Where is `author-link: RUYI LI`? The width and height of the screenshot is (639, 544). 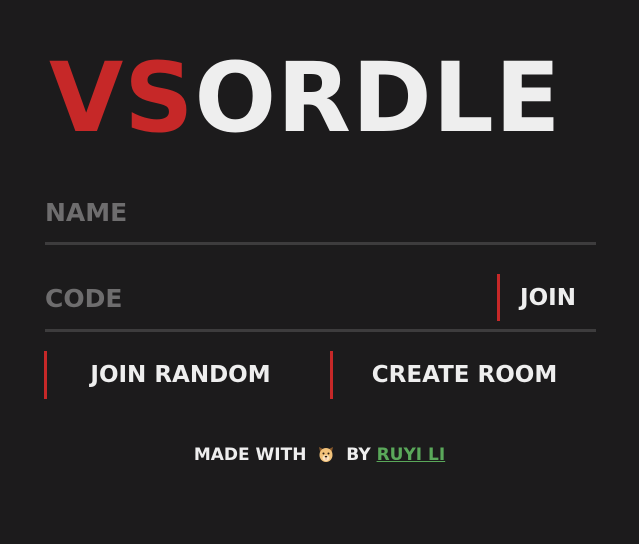
author-link: RUYI LI is located at coordinates (411, 455).